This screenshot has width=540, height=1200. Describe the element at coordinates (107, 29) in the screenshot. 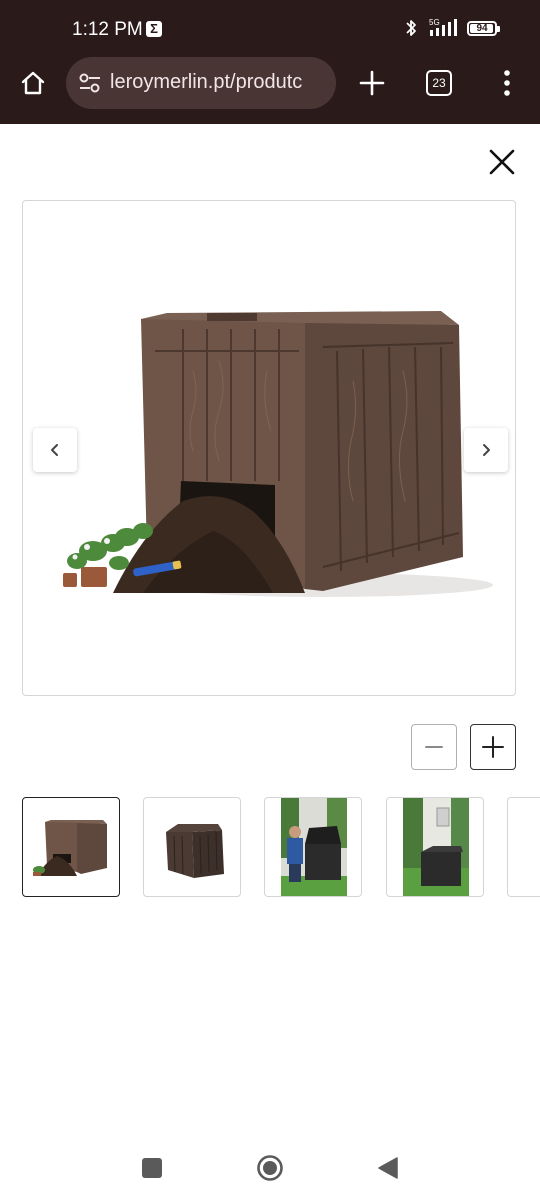

I see `status-time: 1:12 PM` at that location.